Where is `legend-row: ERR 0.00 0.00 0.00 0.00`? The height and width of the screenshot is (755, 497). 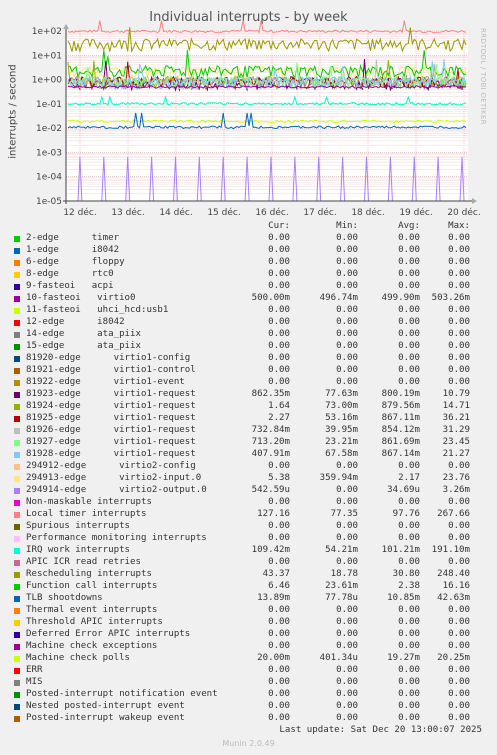
legend-row: ERR 0.00 0.00 0.00 0.00 is located at coordinates (248, 671).